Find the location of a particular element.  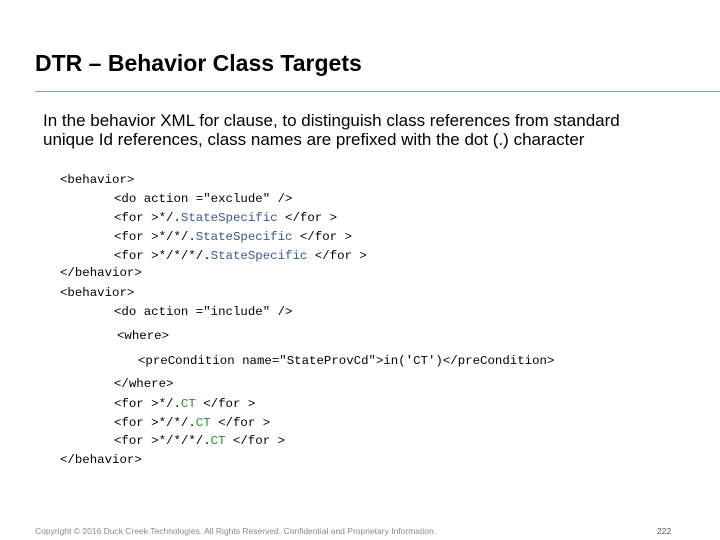

code-line-4: <for >*/*/.StateSpecific </for > is located at coordinates (233, 237).